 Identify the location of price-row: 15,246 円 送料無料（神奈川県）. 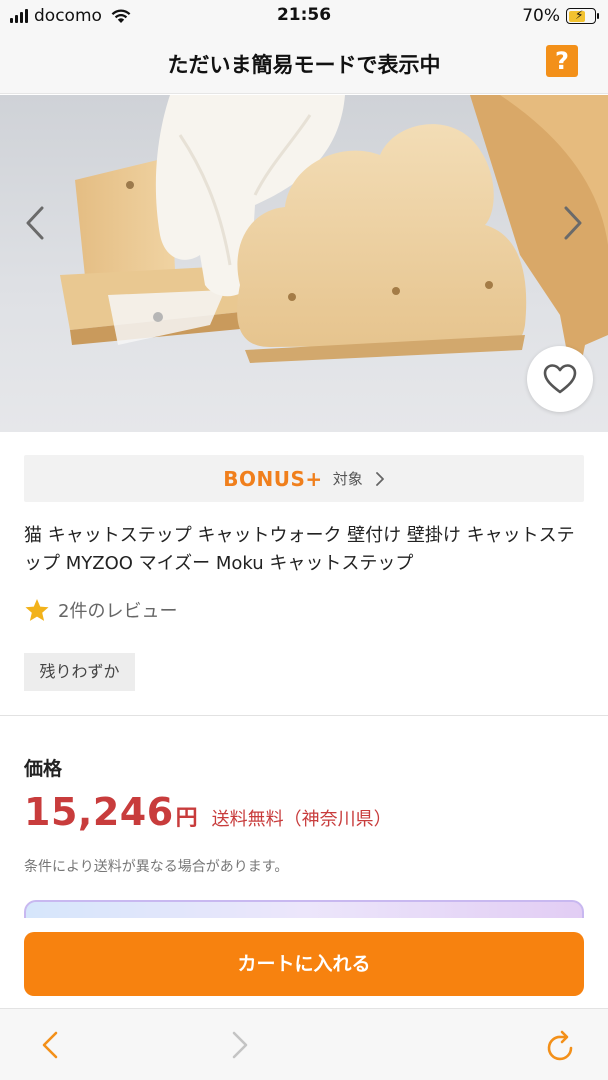
(208, 812).